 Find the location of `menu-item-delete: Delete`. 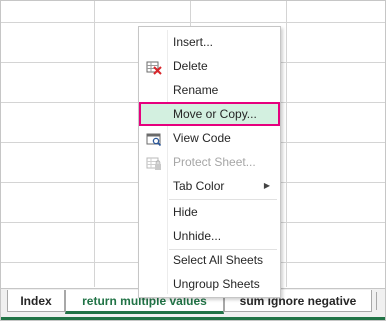

menu-item-delete: Delete is located at coordinates (209, 66).